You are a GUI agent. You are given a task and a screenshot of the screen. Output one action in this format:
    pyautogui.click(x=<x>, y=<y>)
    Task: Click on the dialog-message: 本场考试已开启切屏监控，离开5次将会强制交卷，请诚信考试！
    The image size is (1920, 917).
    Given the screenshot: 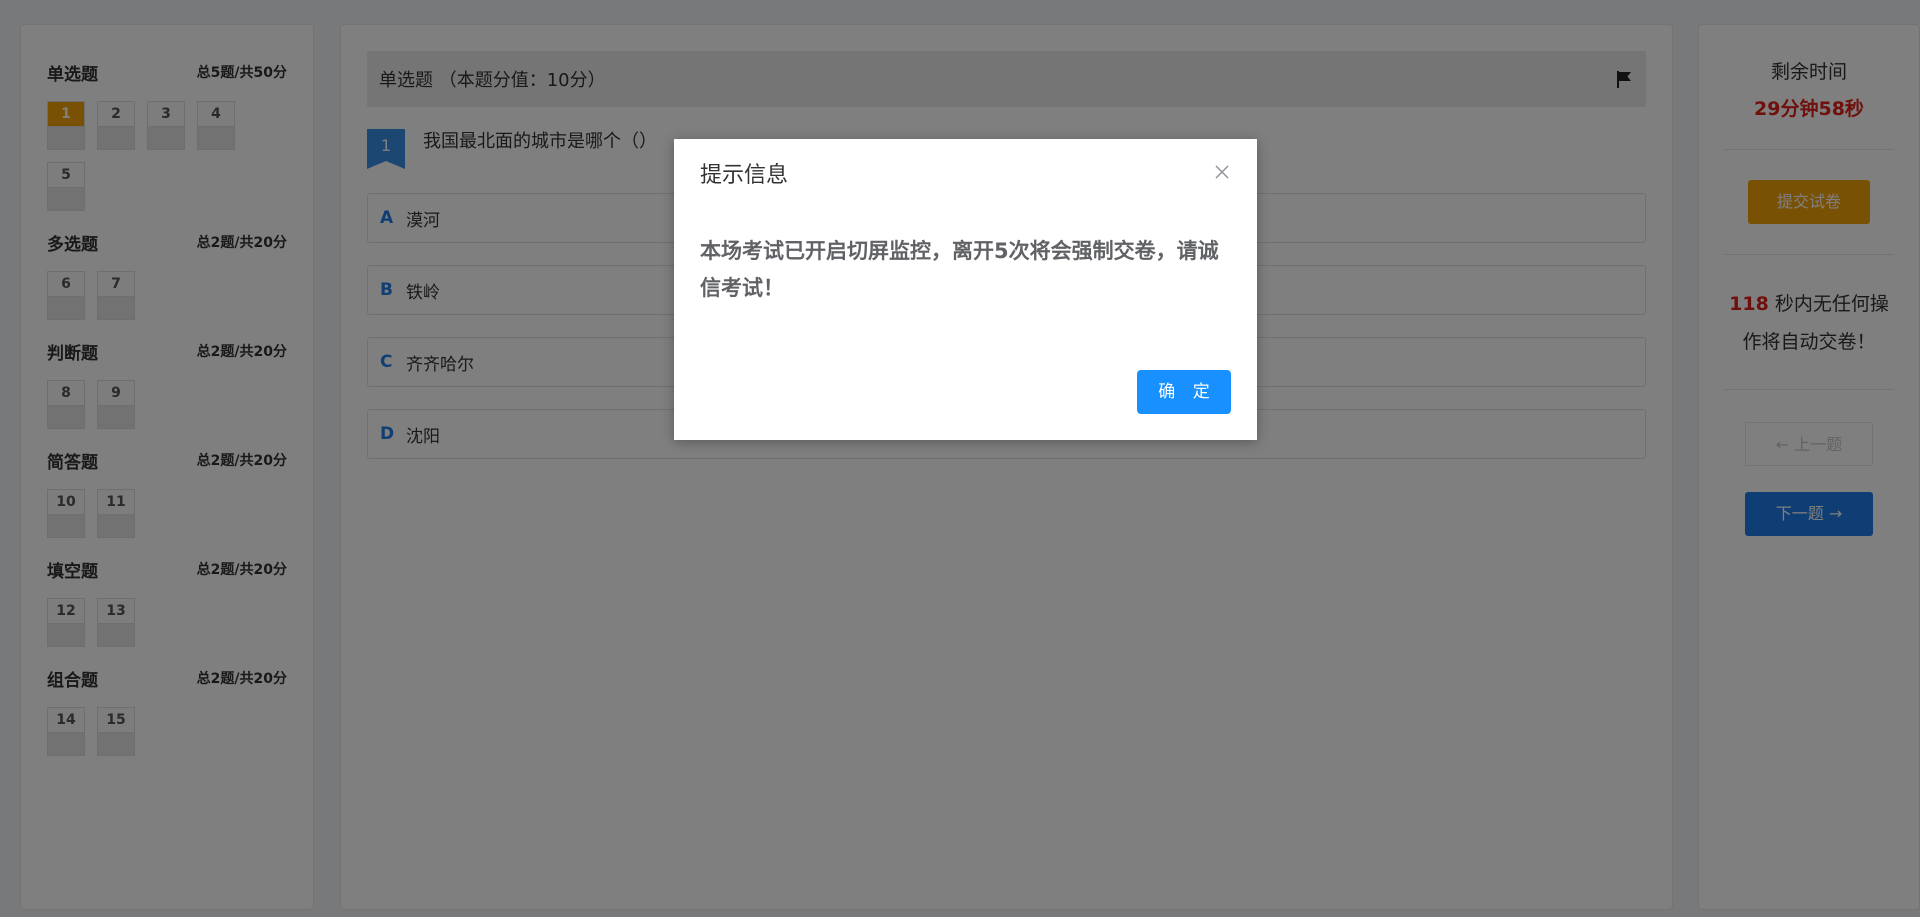 What is the action you would take?
    pyautogui.click(x=959, y=269)
    